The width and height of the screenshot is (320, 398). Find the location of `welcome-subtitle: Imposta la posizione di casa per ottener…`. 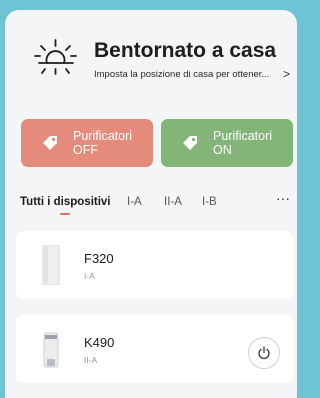

welcome-subtitle: Imposta la posizione di casa per ottener… is located at coordinates (182, 74).